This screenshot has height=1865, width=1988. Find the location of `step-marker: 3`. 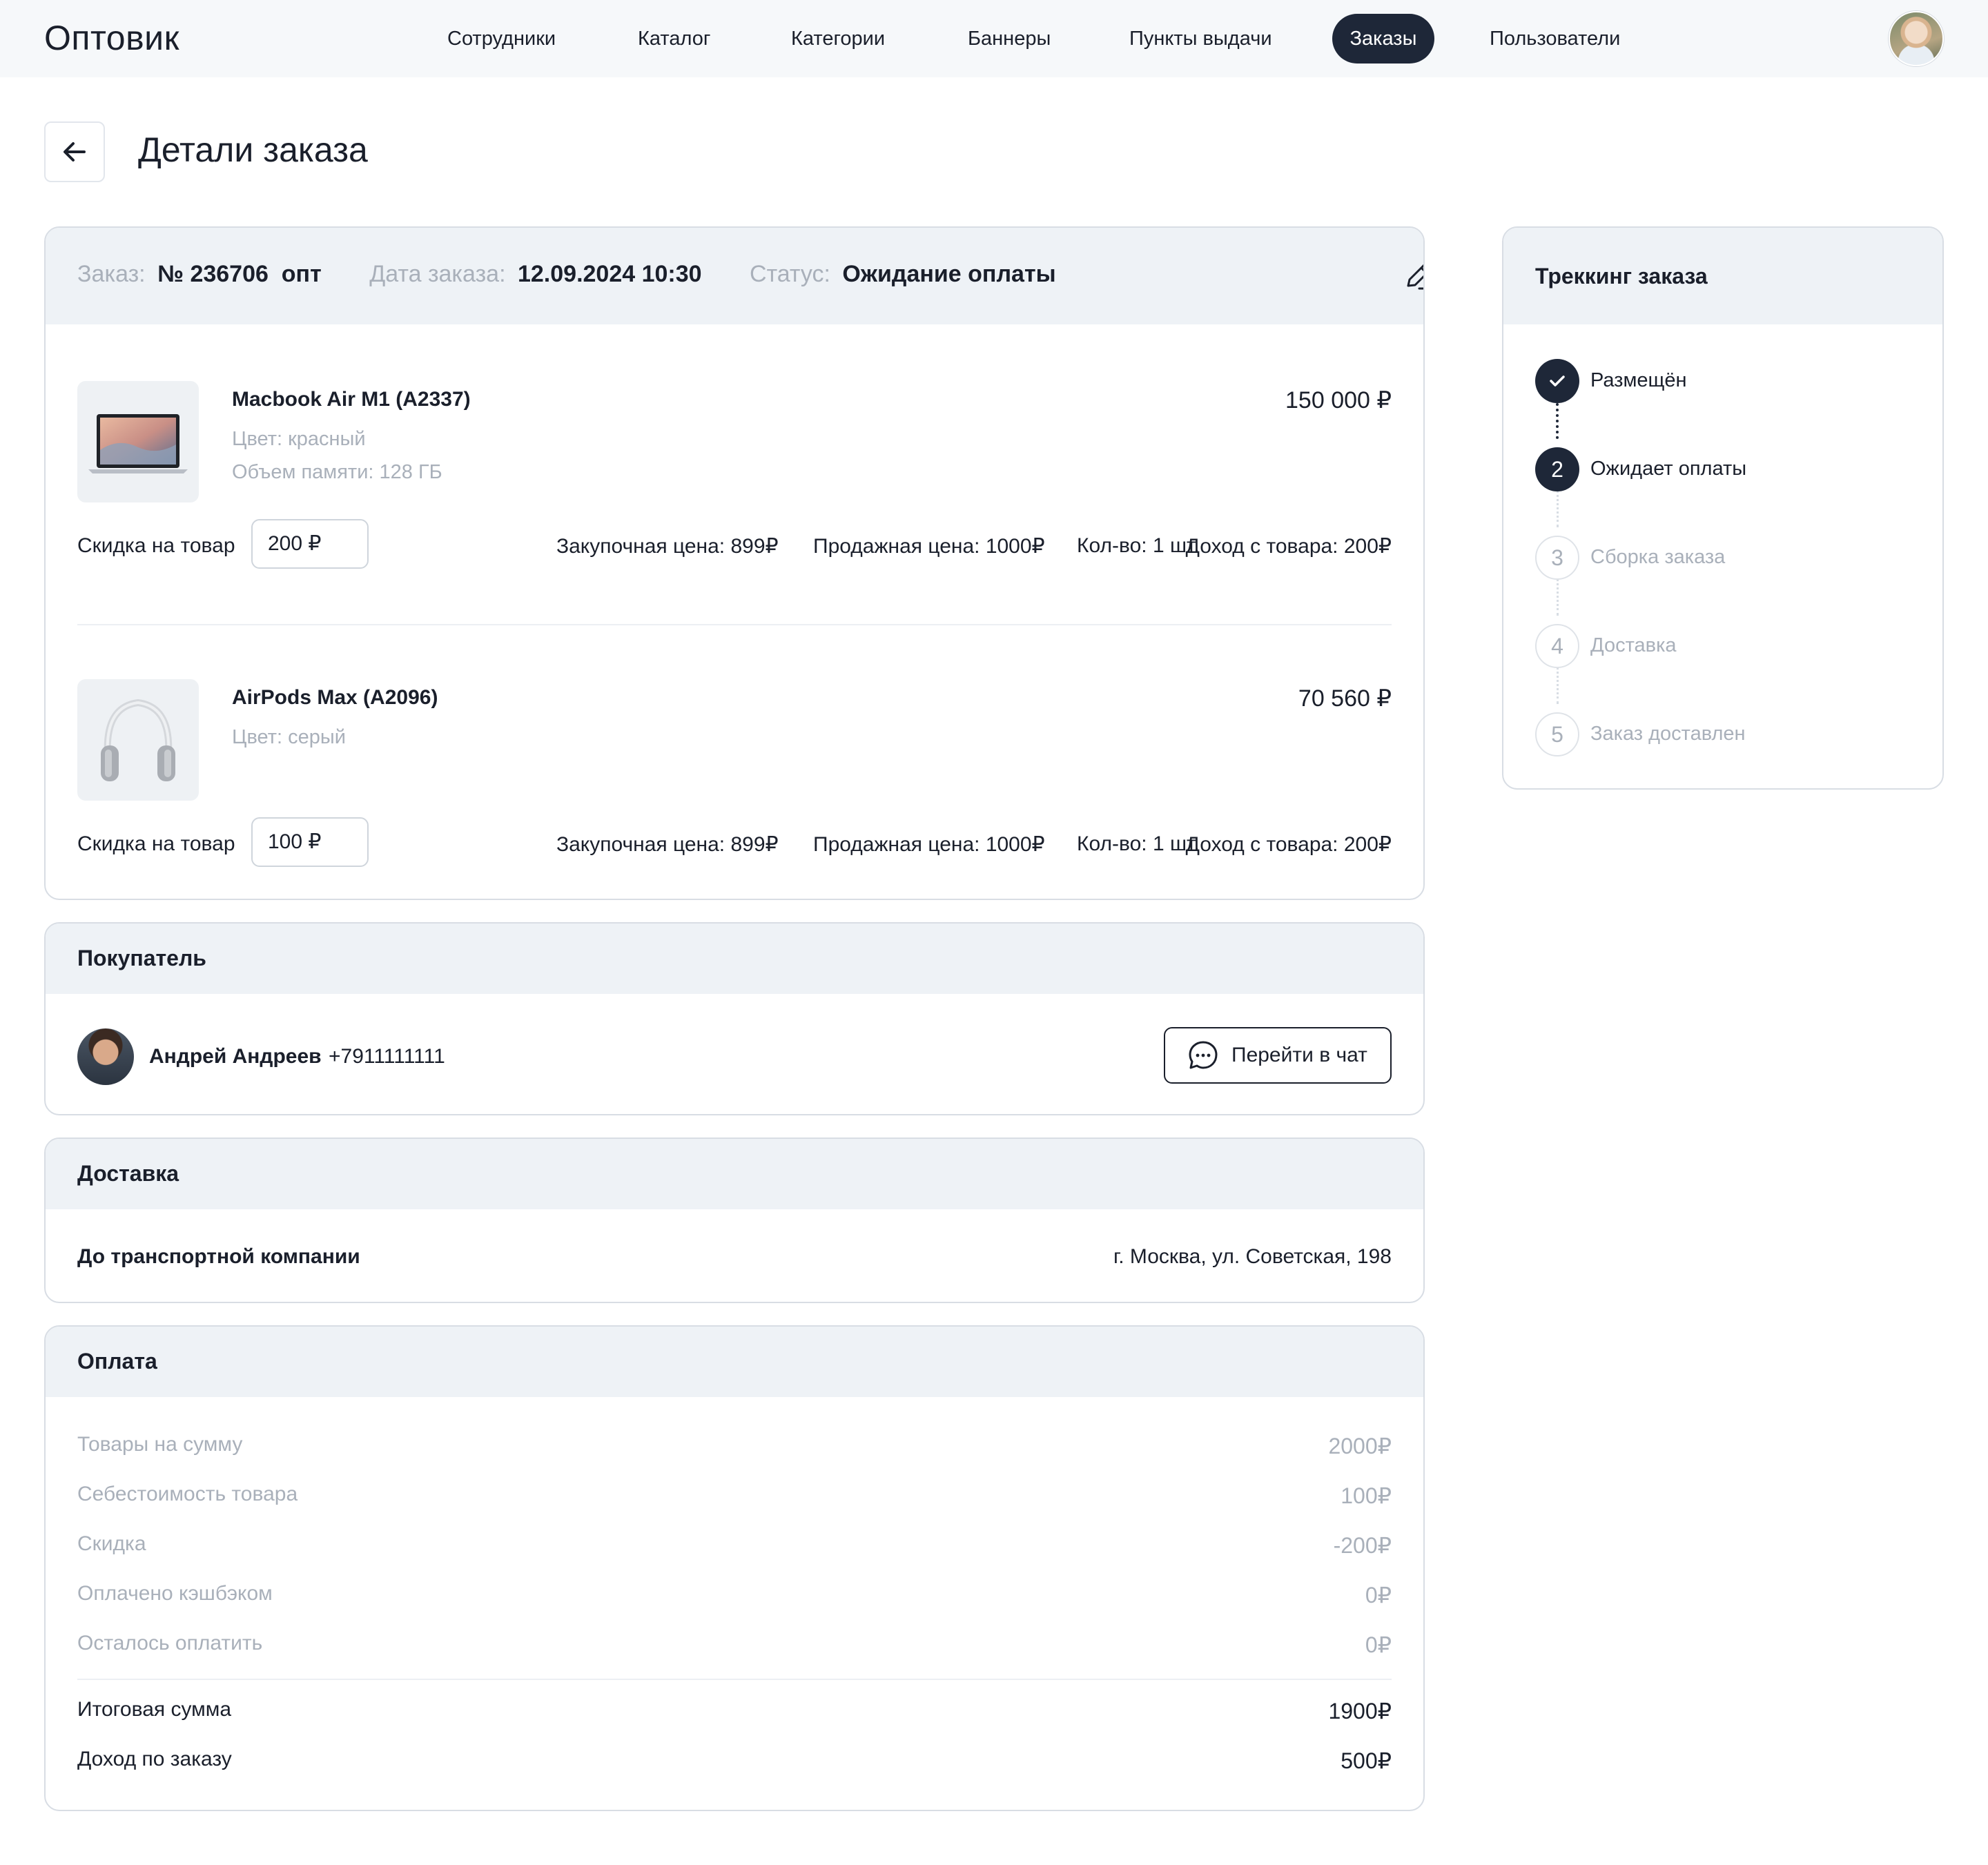

step-marker: 3 is located at coordinates (1557, 558).